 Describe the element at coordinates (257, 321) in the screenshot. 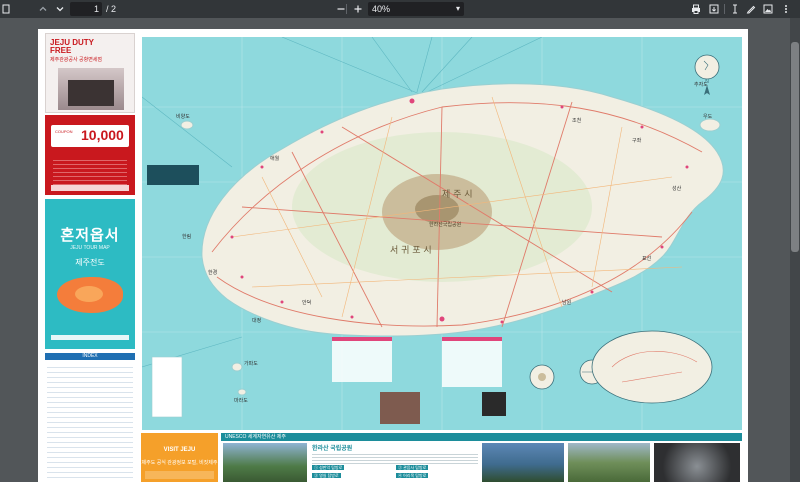

I see `map-label-daejeong: 대정` at that location.